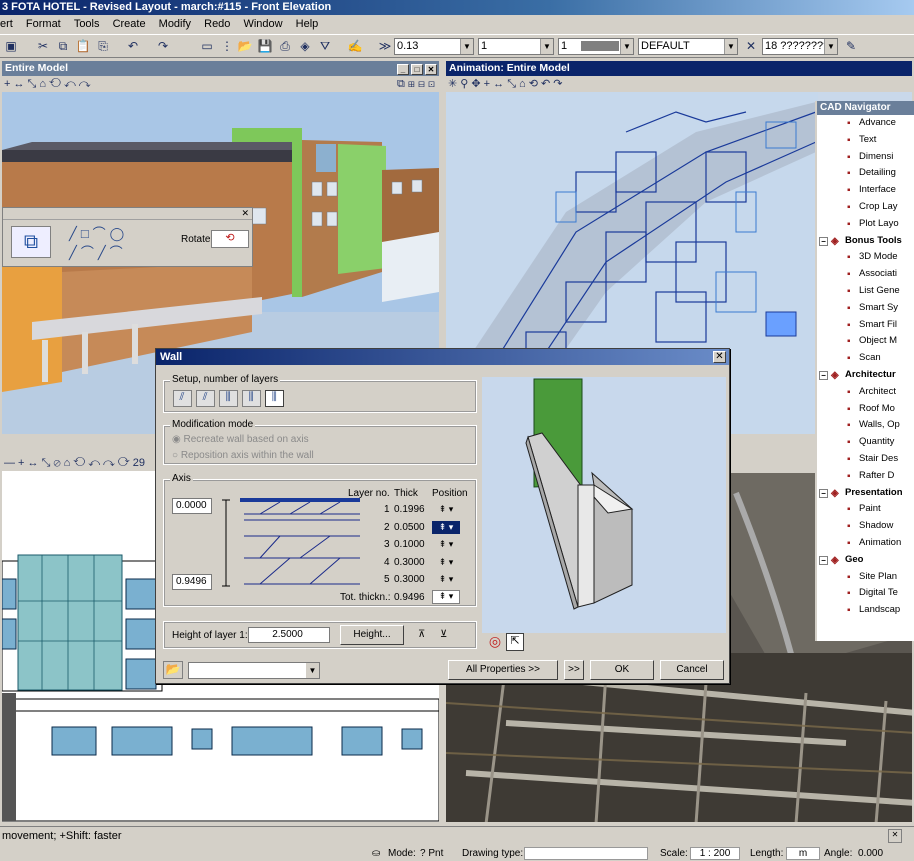 The height and width of the screenshot is (861, 914). Describe the element at coordinates (417, 69) in the screenshot. I see `maximize-icon: □` at that location.